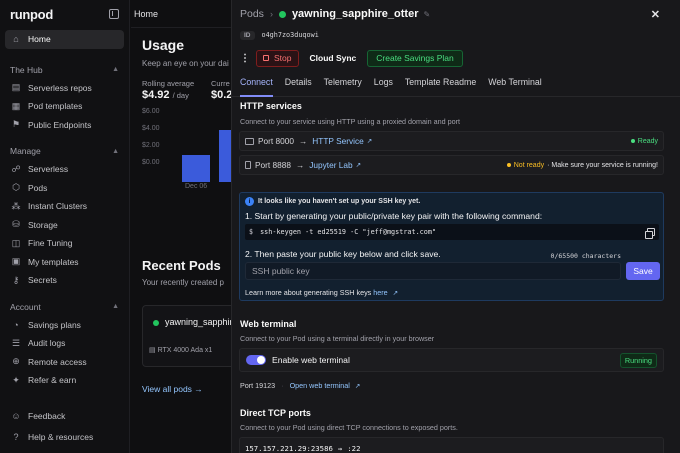  I want to click on ssh-public-key-input, so click(433, 271).